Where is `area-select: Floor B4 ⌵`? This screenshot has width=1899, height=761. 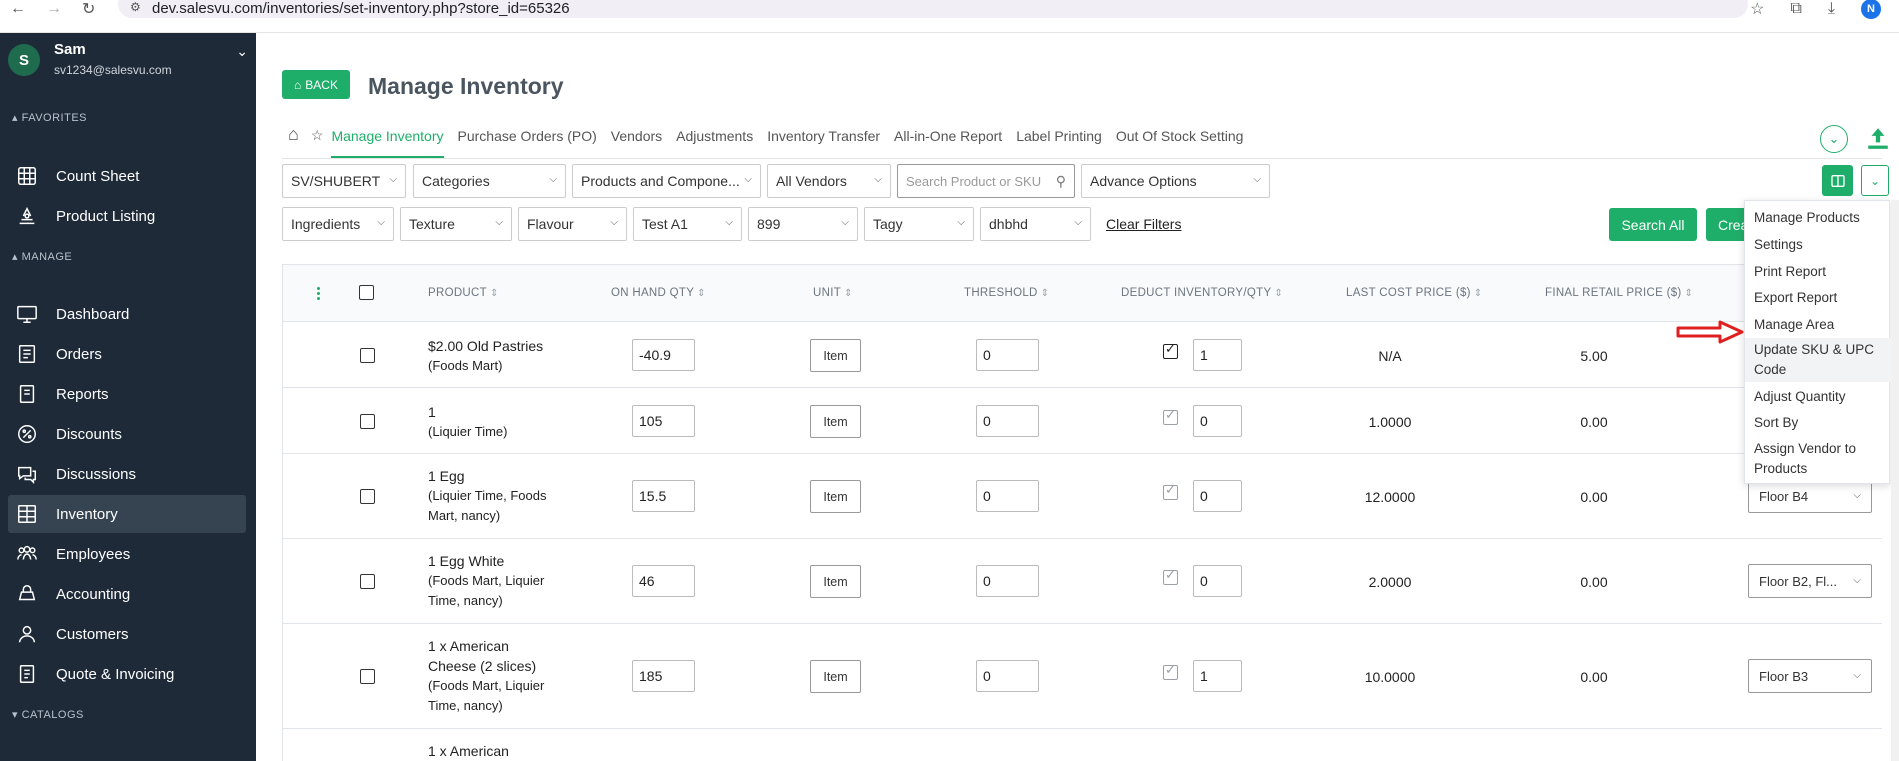 area-select: Floor B4 ⌵ is located at coordinates (1810, 496).